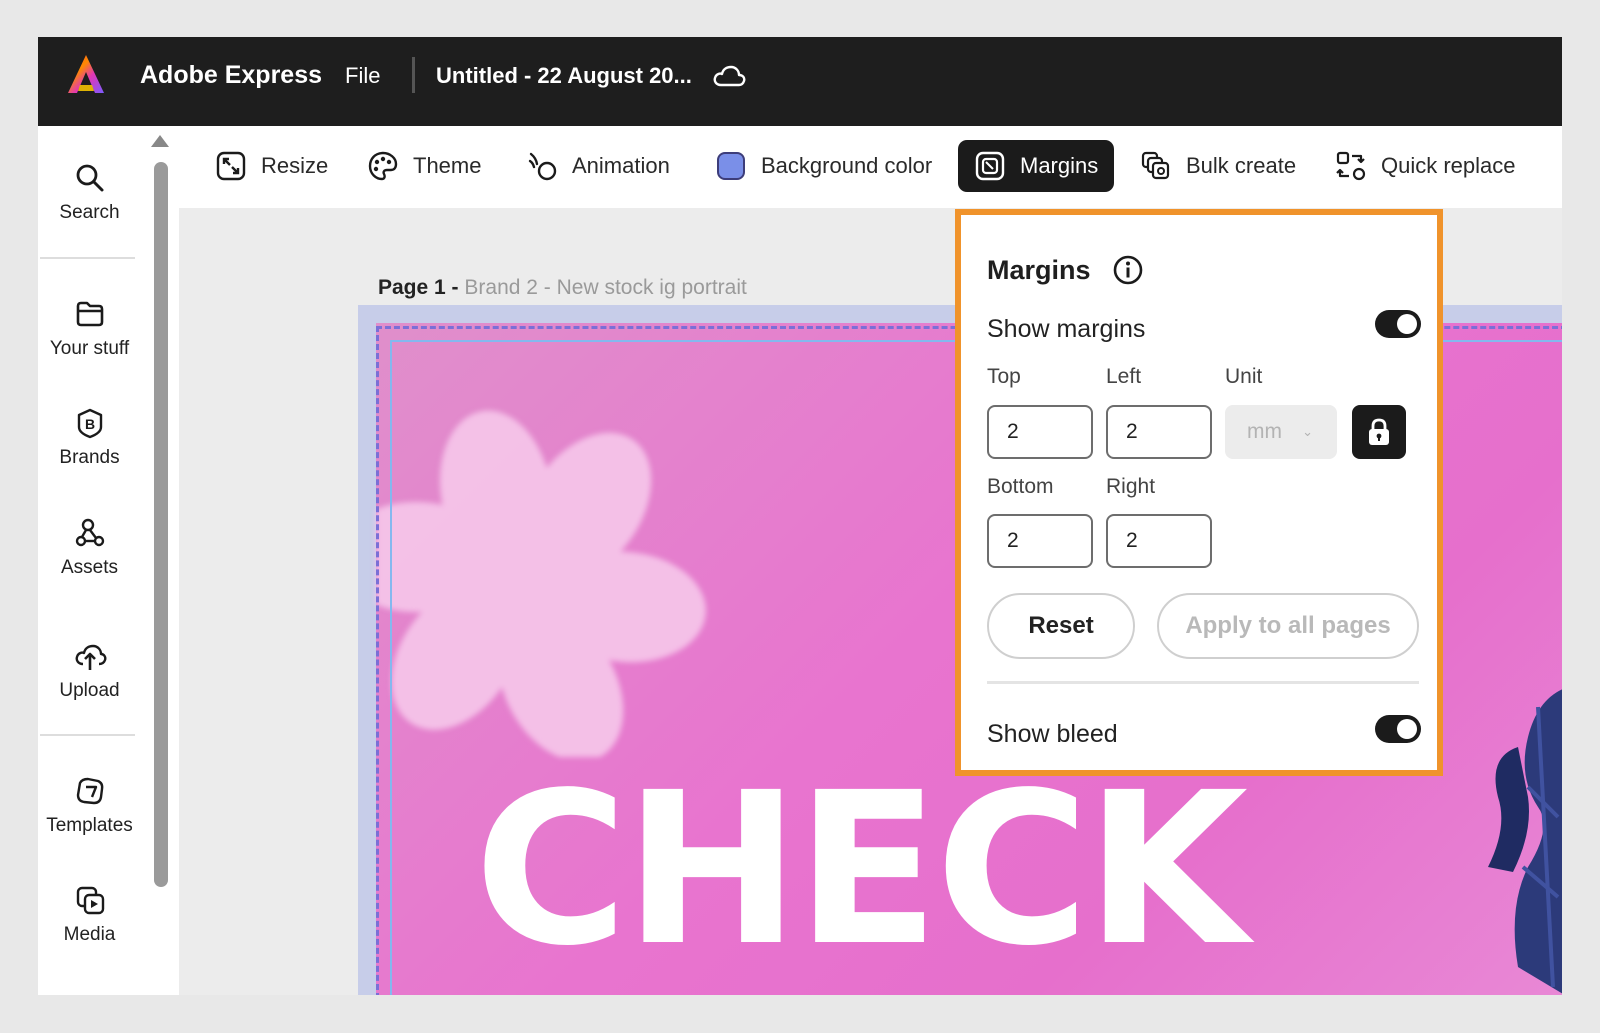  Describe the element at coordinates (89, 193) in the screenshot. I see `rail-item-search: Search` at that location.